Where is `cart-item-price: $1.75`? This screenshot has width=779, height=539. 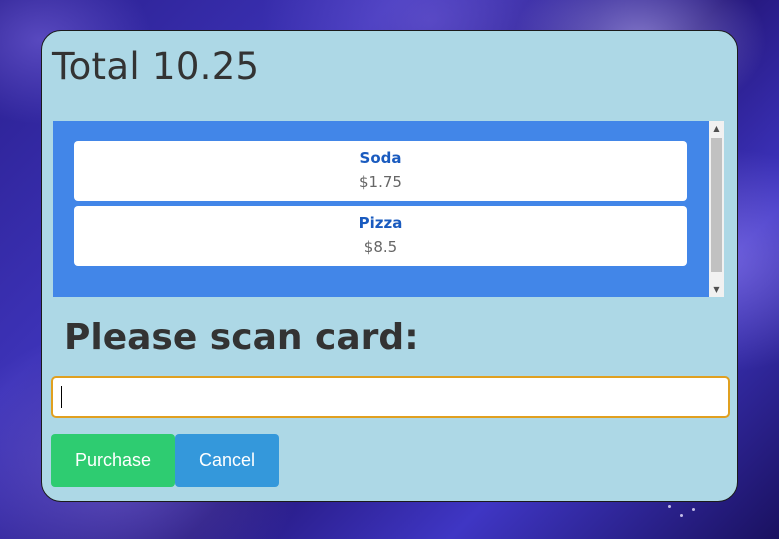
cart-item-price: $1.75 is located at coordinates (380, 182).